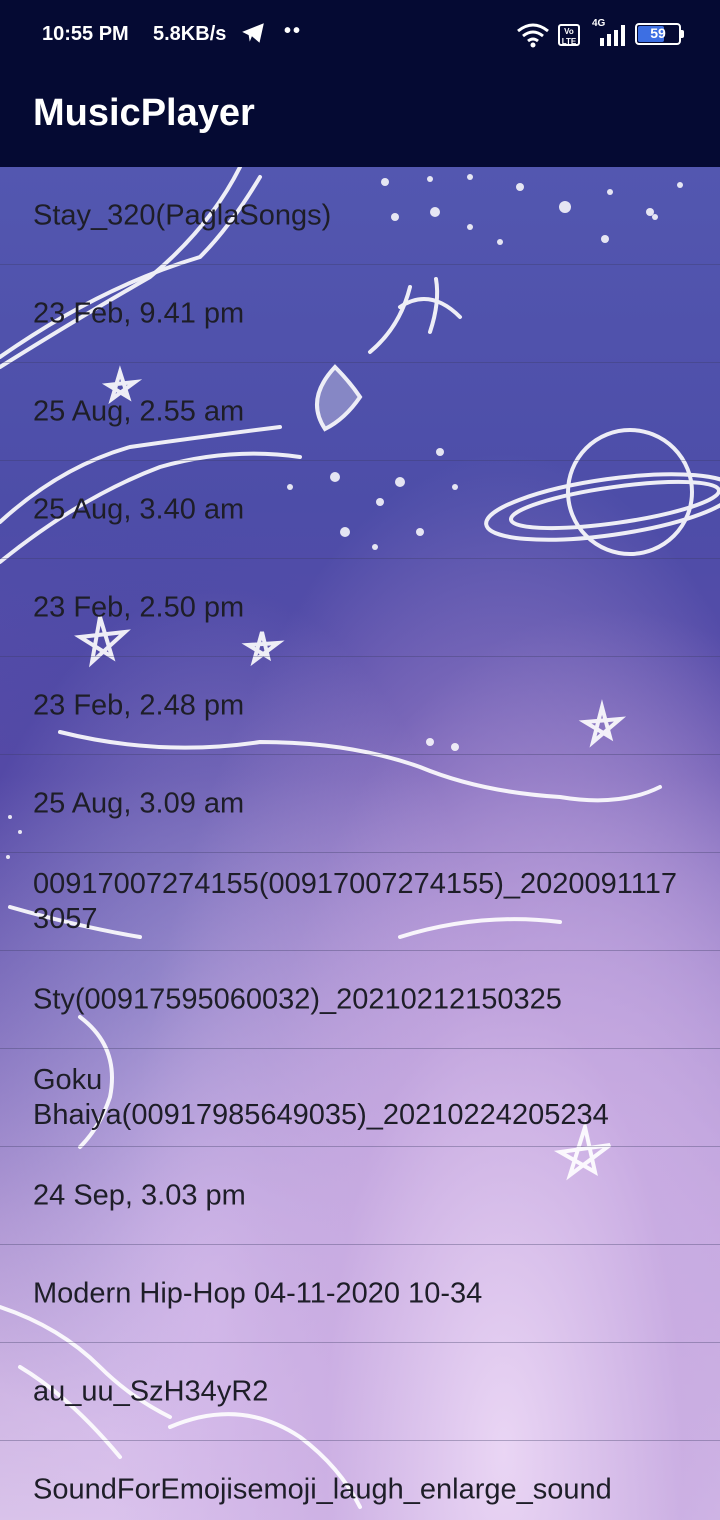 The width and height of the screenshot is (720, 1520). What do you see at coordinates (293, 31) in the screenshot?
I see `more-notifications-icon: ••` at bounding box center [293, 31].